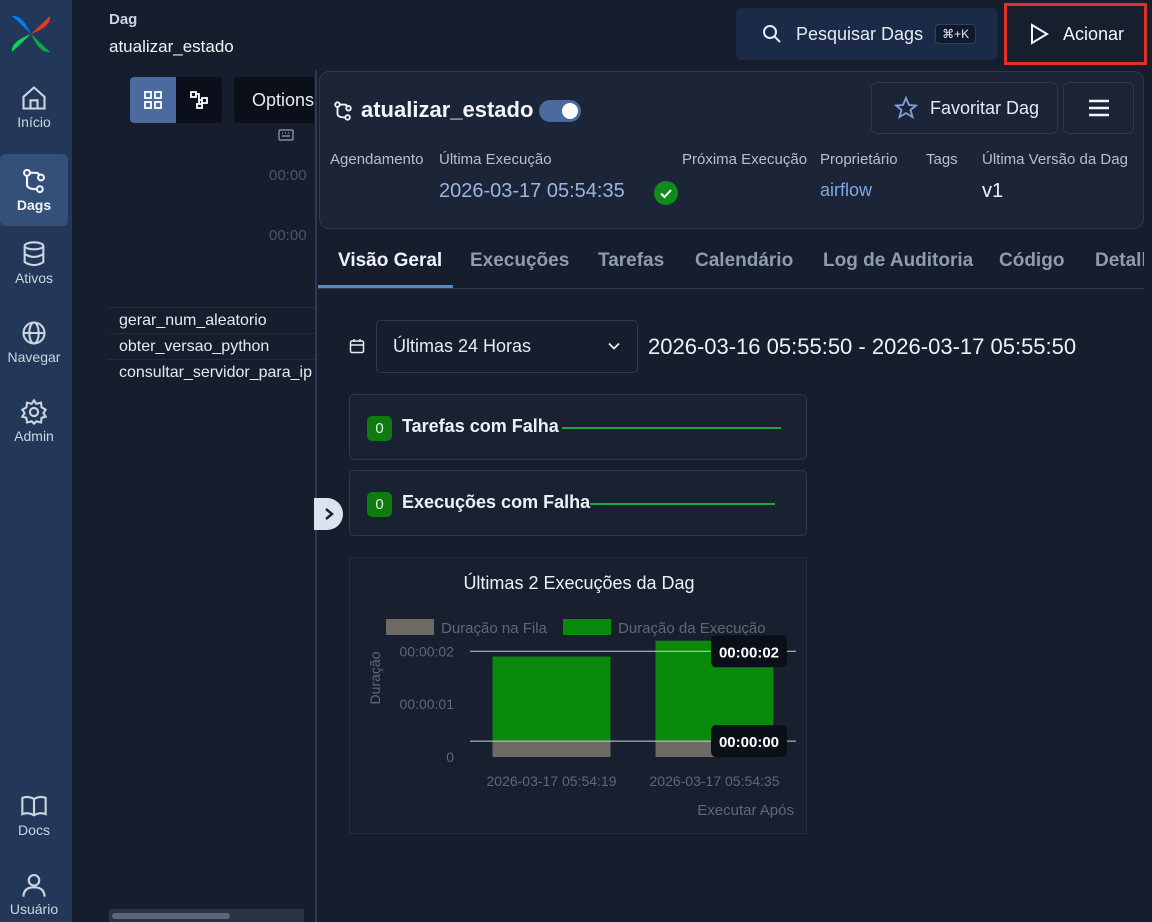 This screenshot has height=922, width=1152. Describe the element at coordinates (859, 159) in the screenshot. I see `owner-label: Proprietário` at that location.